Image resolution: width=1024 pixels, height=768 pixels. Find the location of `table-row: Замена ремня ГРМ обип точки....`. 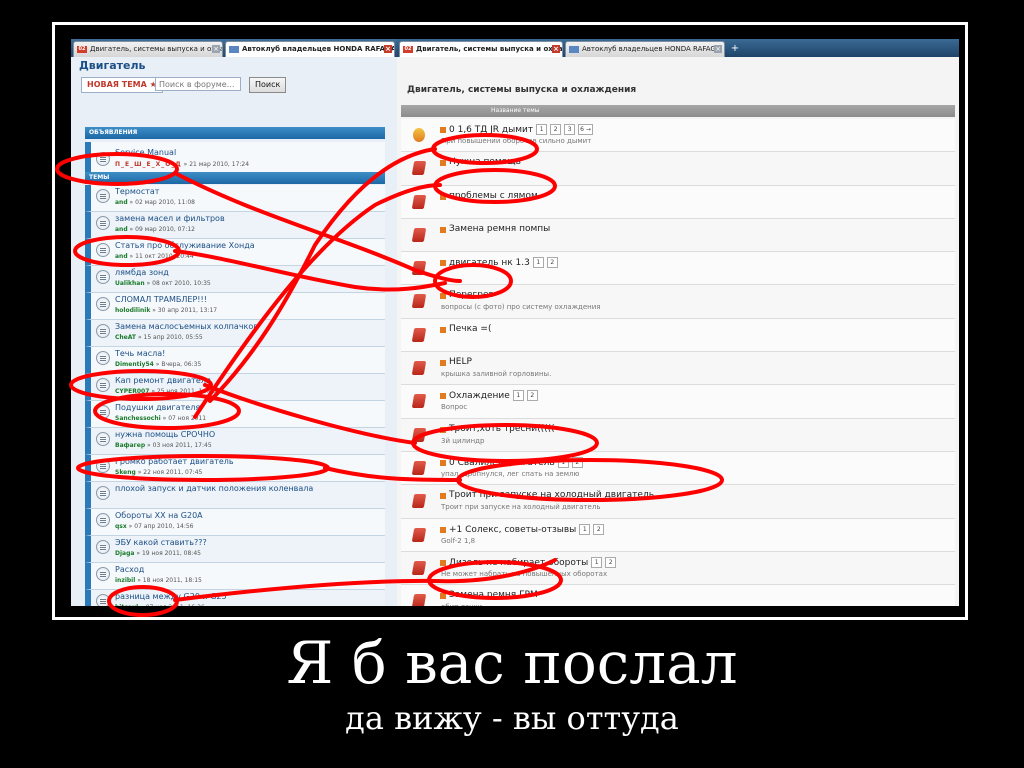

table-row: Замена ремня ГРМ обип точки.... is located at coordinates (678, 595).